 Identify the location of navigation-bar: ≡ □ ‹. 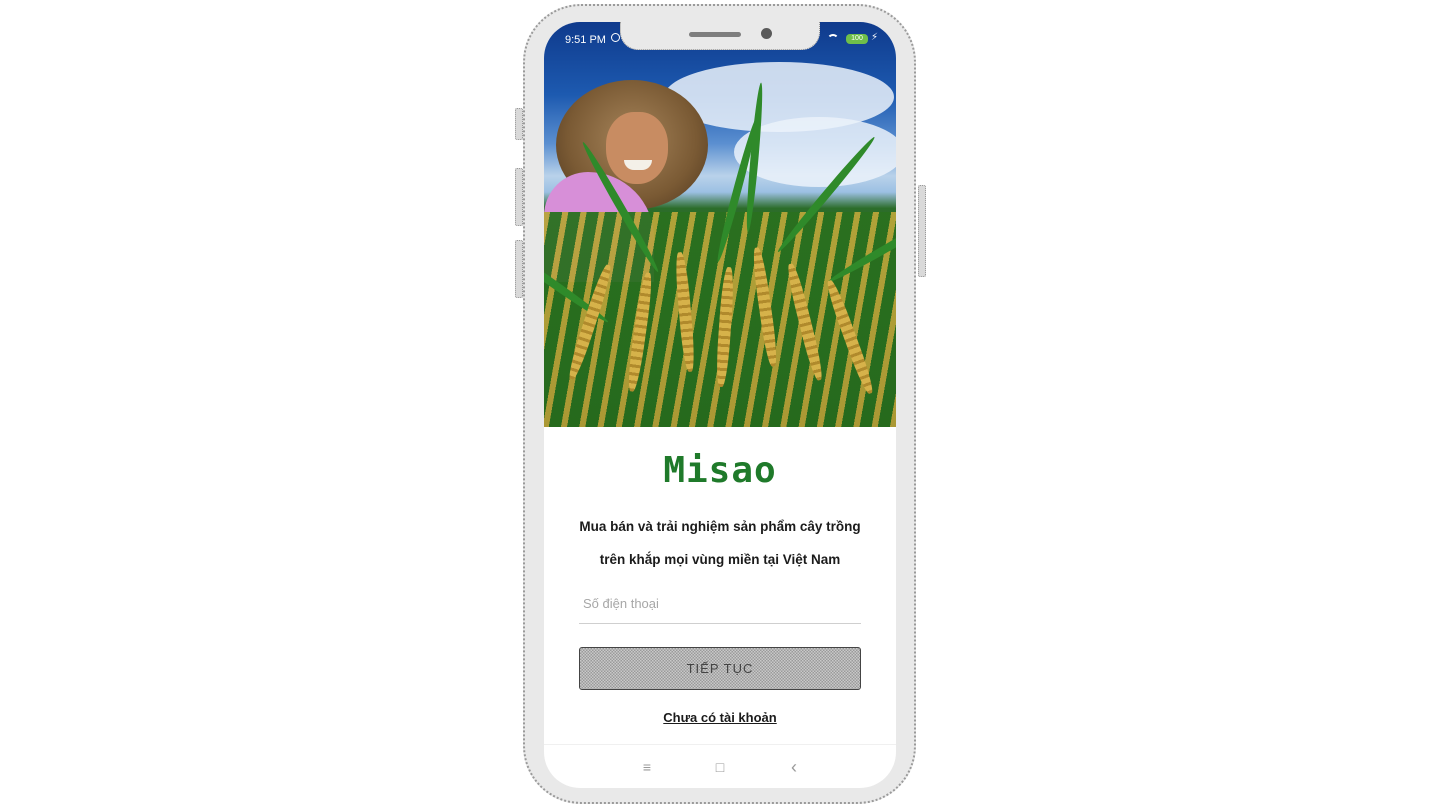
(720, 766).